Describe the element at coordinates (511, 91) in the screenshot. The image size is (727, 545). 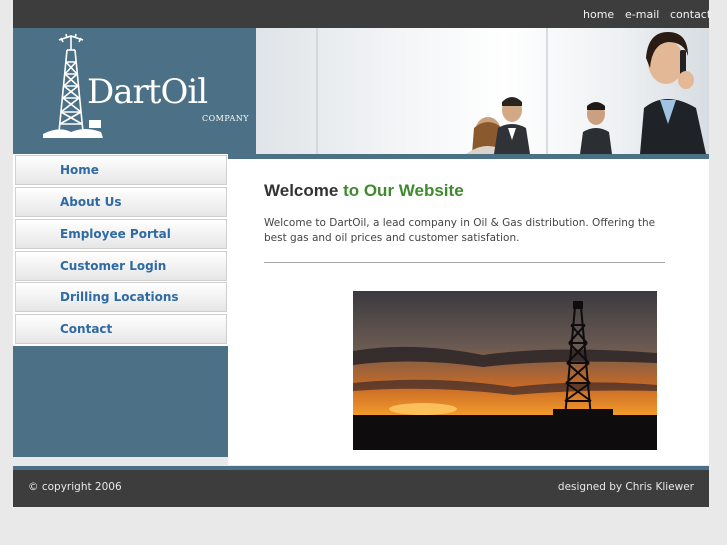
I see `business-people-illustration` at that location.